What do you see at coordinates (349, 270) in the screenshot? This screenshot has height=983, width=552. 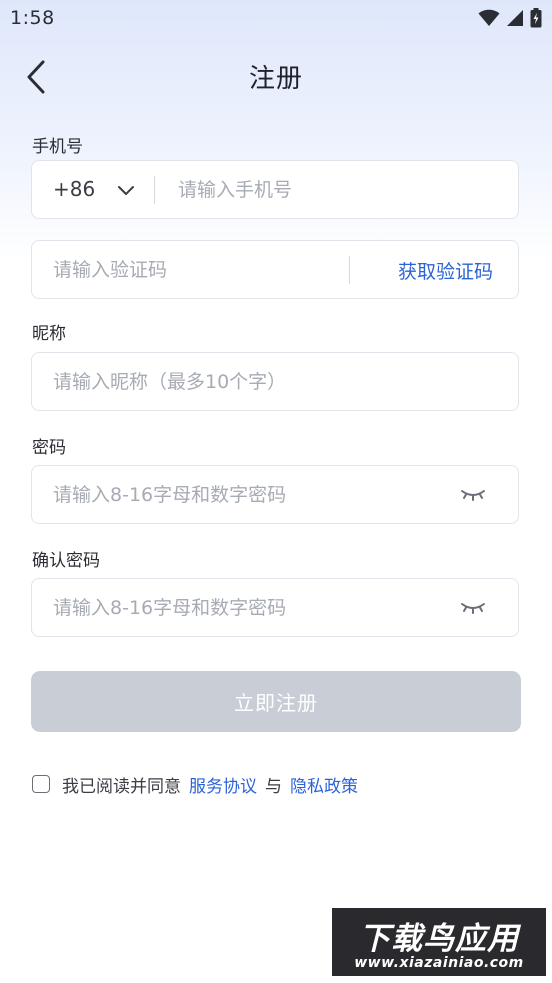 I see `code-divider` at bounding box center [349, 270].